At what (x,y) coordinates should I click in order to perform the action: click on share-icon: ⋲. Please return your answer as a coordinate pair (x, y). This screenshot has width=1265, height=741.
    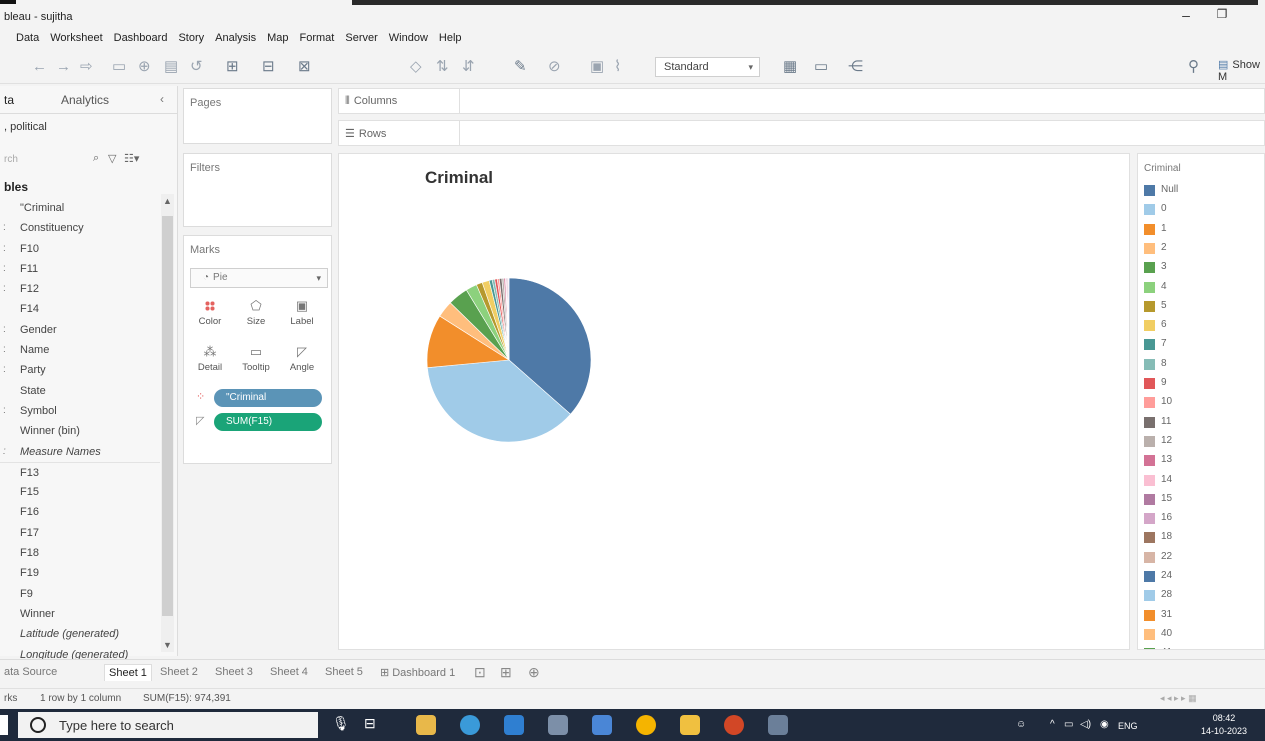
    Looking at the image, I should click on (855, 67).